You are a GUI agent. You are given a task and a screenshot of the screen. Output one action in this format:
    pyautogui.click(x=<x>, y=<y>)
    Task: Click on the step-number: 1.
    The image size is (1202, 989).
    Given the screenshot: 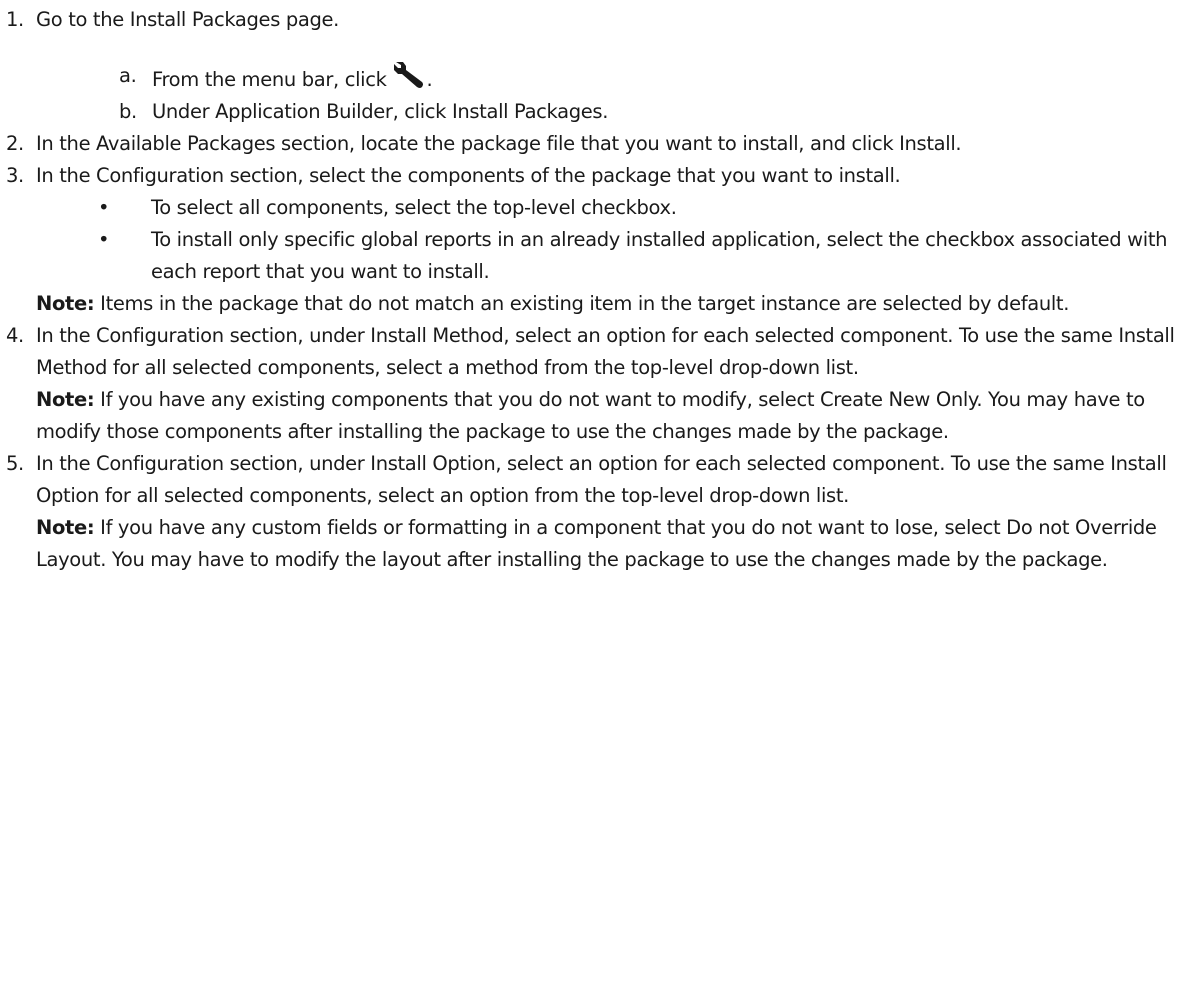 What is the action you would take?
    pyautogui.click(x=15, y=19)
    